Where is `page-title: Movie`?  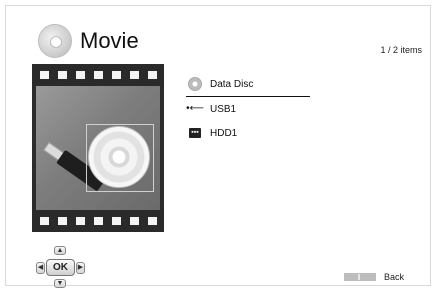
page-title: Movie is located at coordinates (109, 40).